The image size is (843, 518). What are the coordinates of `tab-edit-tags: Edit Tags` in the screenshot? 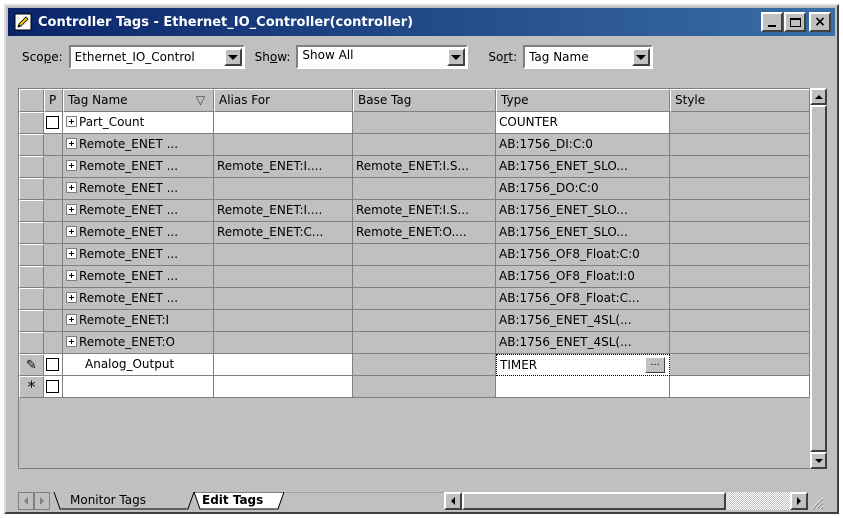 It's located at (232, 501).